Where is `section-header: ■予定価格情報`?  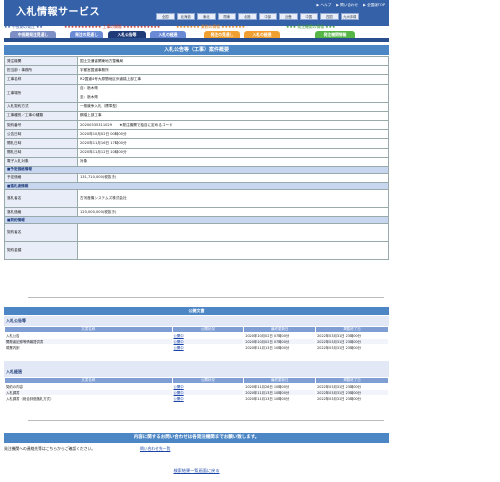
section-header: ■予定価格情報 is located at coordinates (196, 169).